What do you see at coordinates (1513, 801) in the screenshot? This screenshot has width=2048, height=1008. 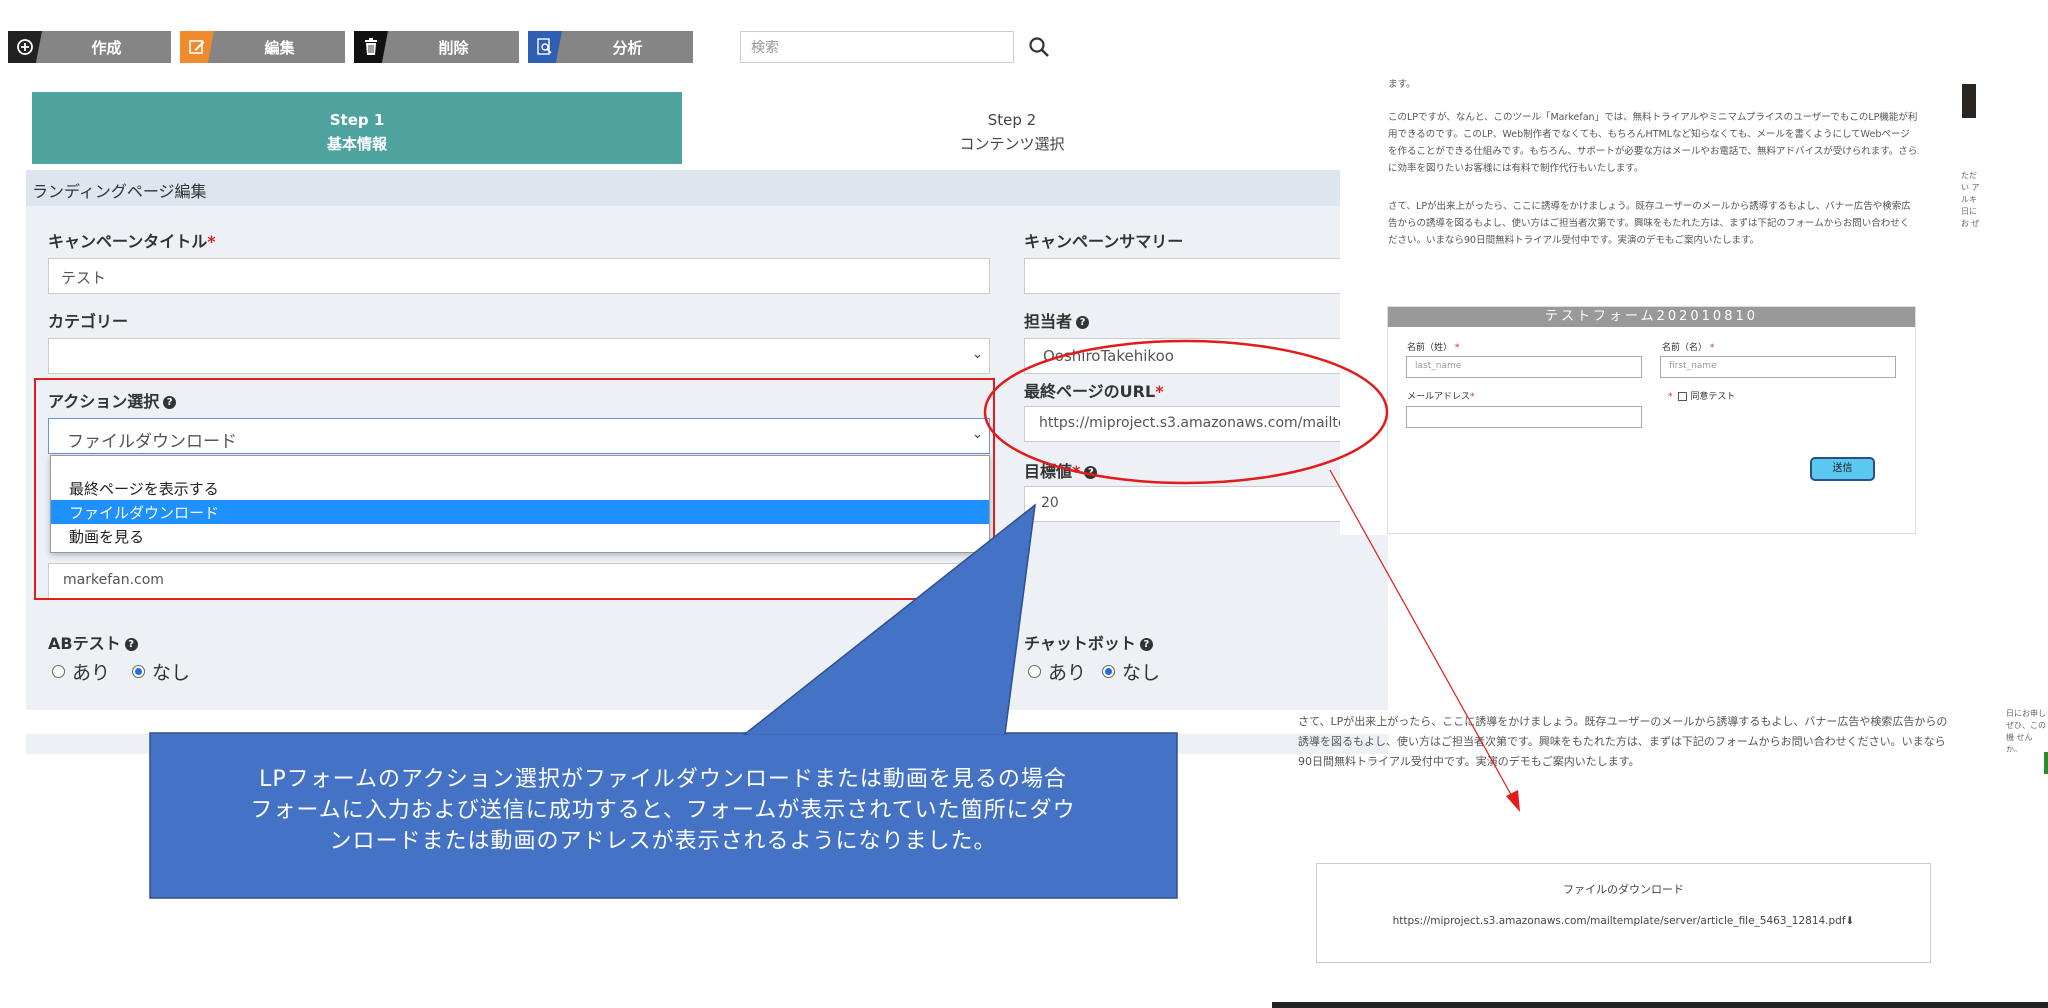 I see `pointer-arrow-head` at bounding box center [1513, 801].